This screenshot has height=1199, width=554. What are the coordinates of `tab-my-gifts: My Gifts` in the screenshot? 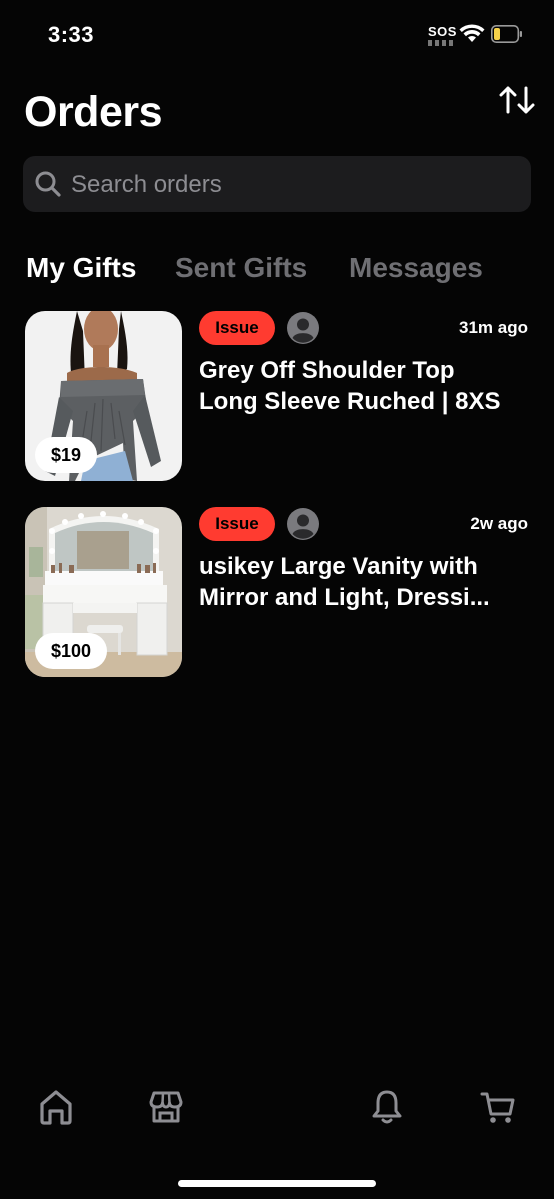 It's located at (81, 268).